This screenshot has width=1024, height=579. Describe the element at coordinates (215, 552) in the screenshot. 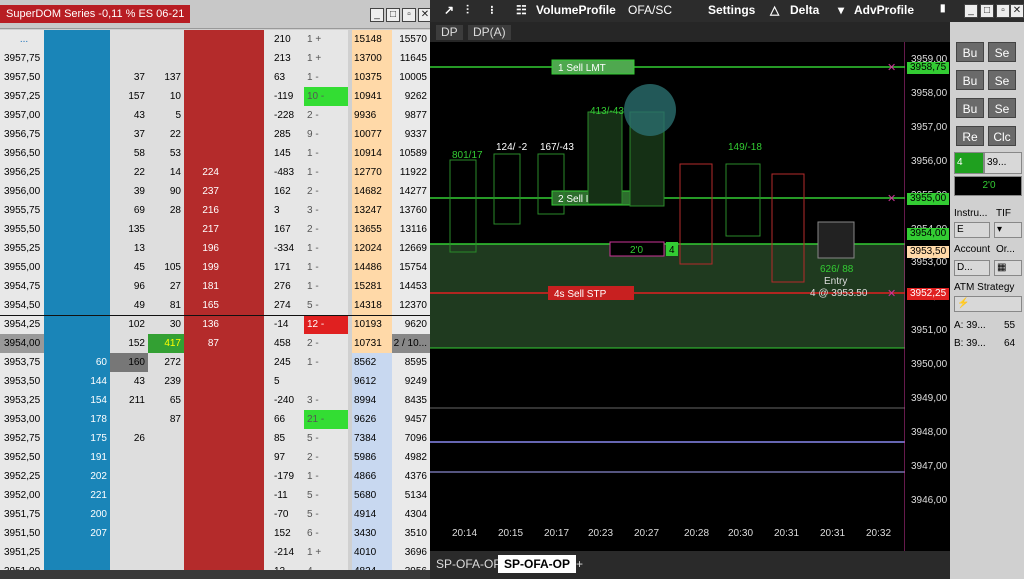

I see `table-row: 3951,25 -214 1 +4010 3696` at that location.